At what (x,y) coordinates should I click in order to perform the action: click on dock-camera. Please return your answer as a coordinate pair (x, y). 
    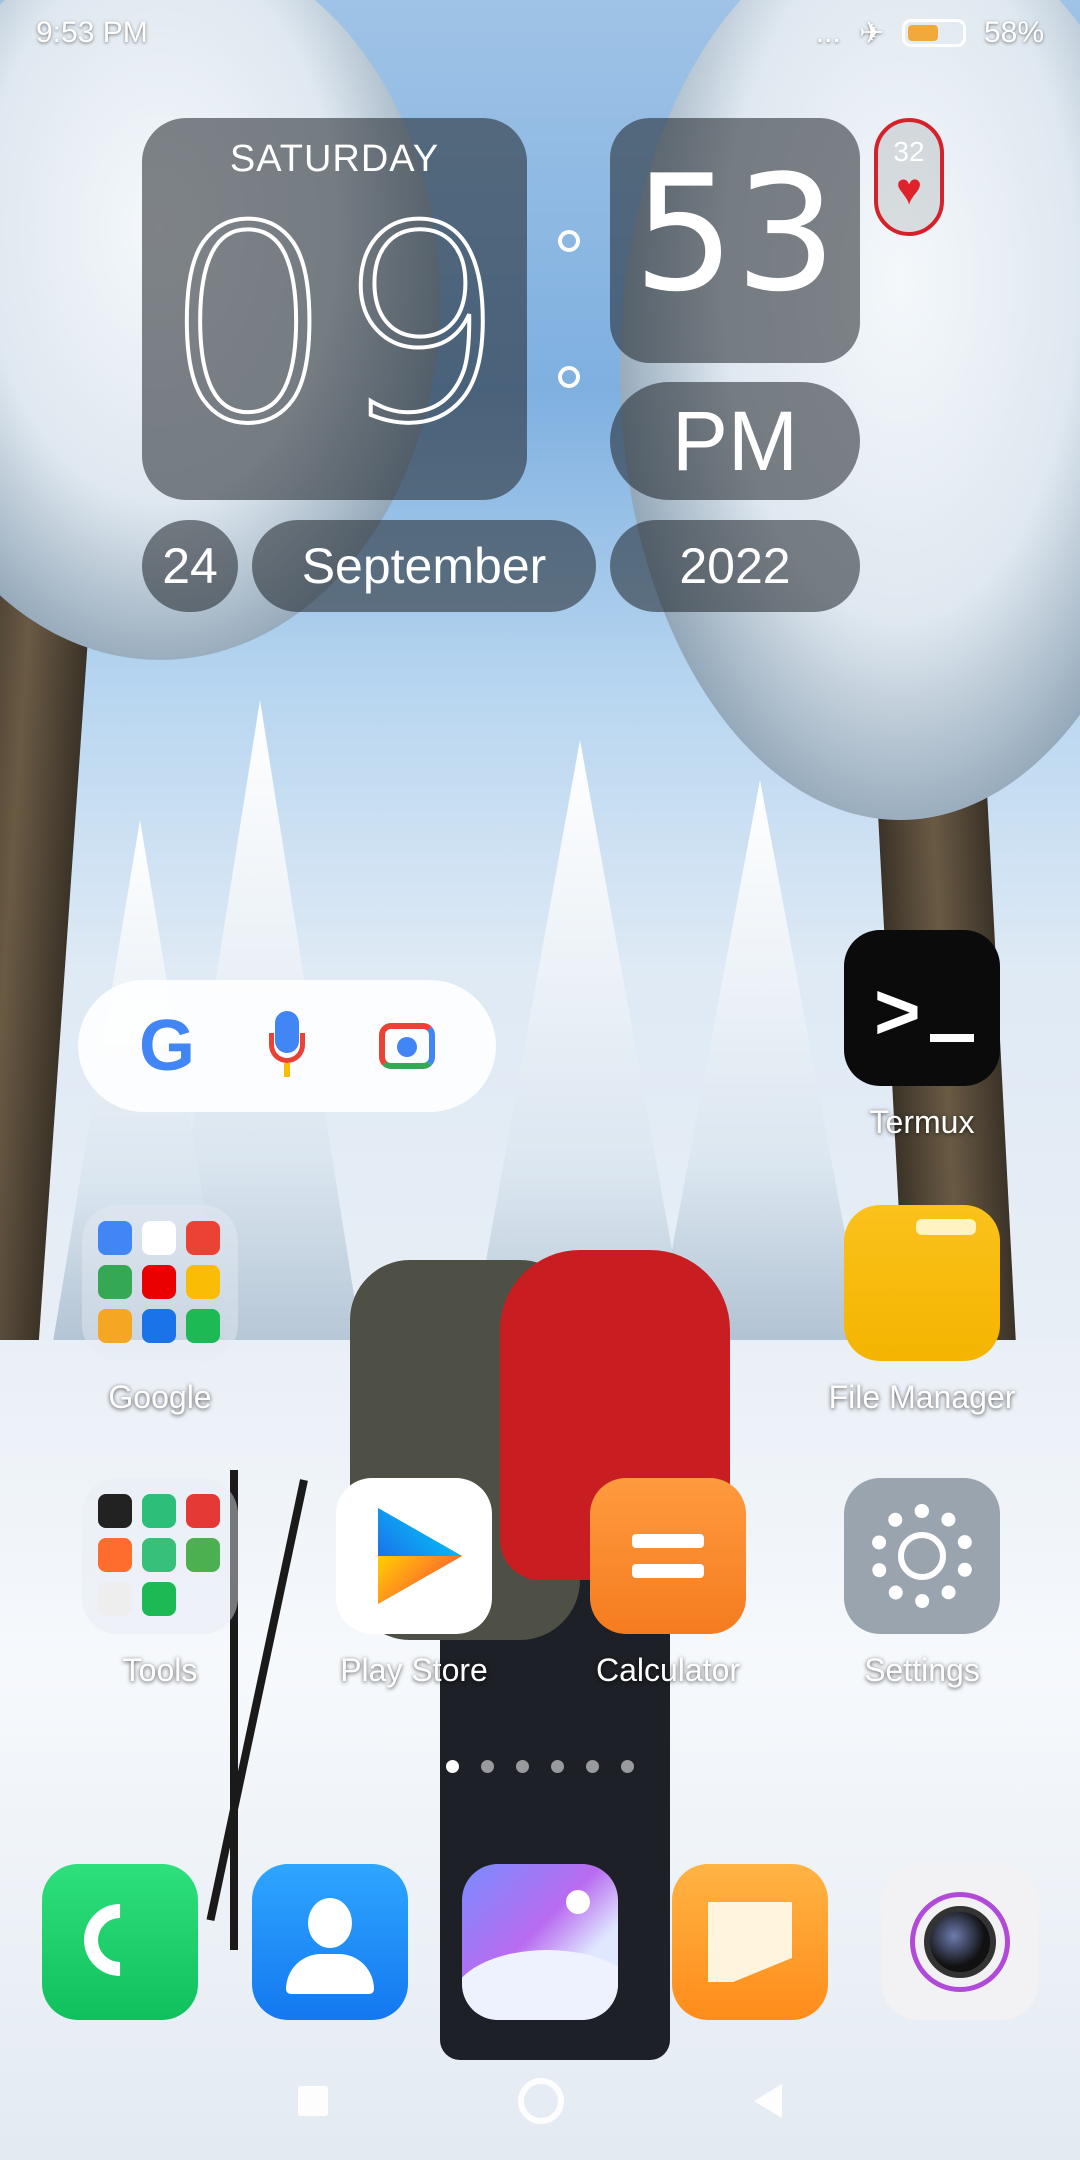
    Looking at the image, I should click on (960, 1942).